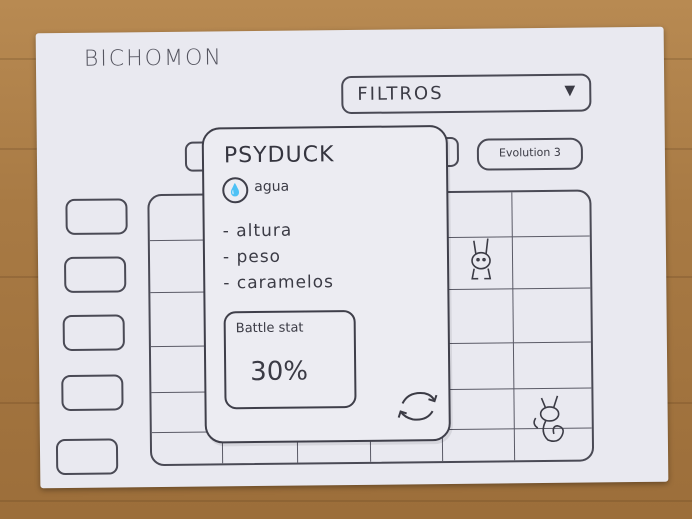 The image size is (692, 519). Describe the element at coordinates (279, 372) in the screenshot. I see `battle-stat-value: 30%` at that location.